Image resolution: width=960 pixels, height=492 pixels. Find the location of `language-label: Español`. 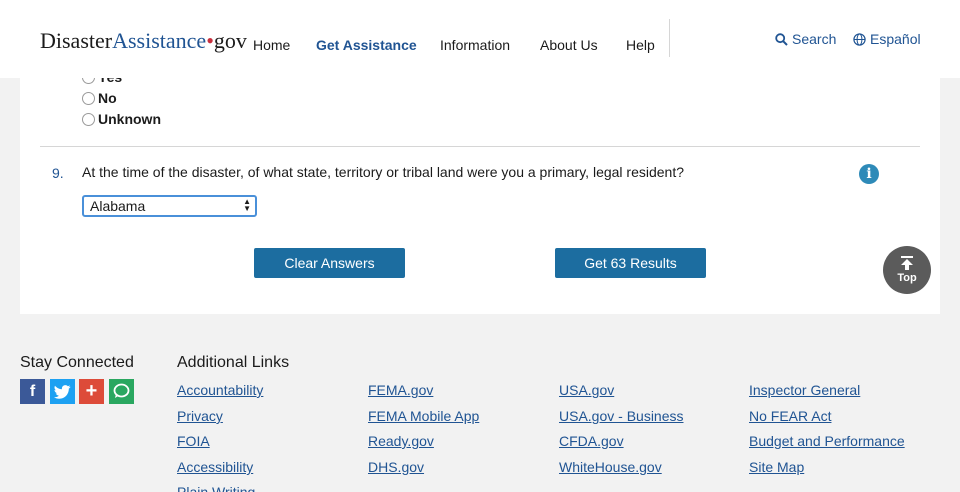

language-label: Español is located at coordinates (895, 39).